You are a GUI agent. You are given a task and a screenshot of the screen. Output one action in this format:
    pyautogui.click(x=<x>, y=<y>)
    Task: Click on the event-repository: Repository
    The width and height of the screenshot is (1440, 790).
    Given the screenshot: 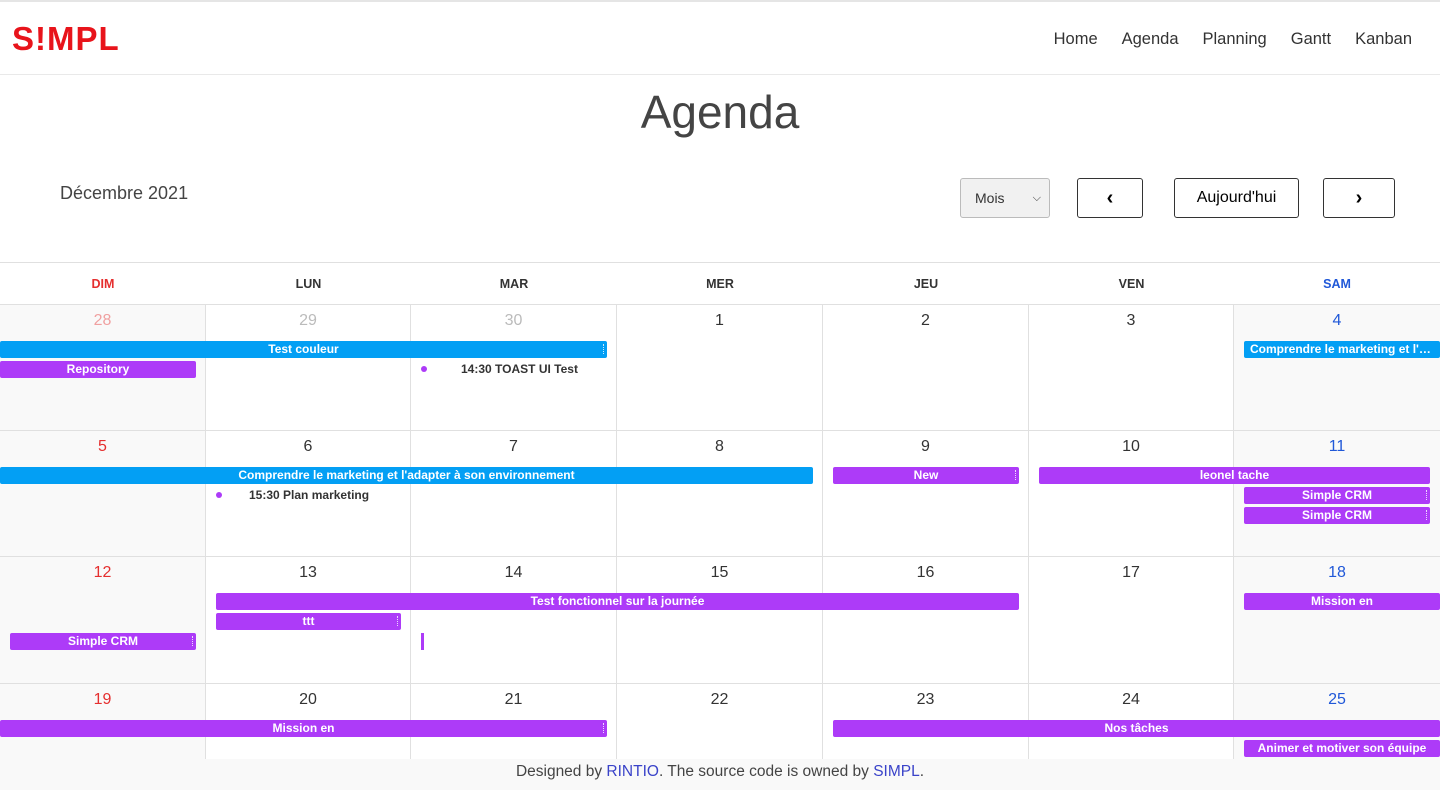 What is the action you would take?
    pyautogui.click(x=98, y=369)
    